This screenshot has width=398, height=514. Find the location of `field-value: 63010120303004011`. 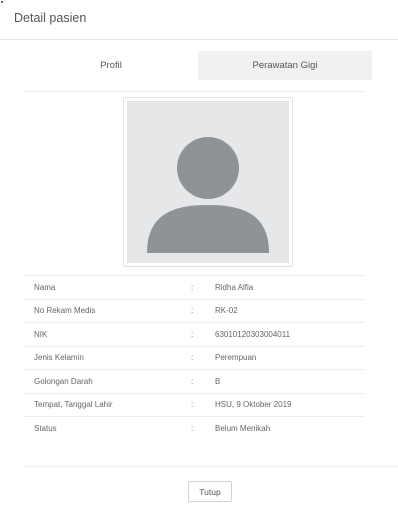

field-value: 63010120303004011 is located at coordinates (253, 334).